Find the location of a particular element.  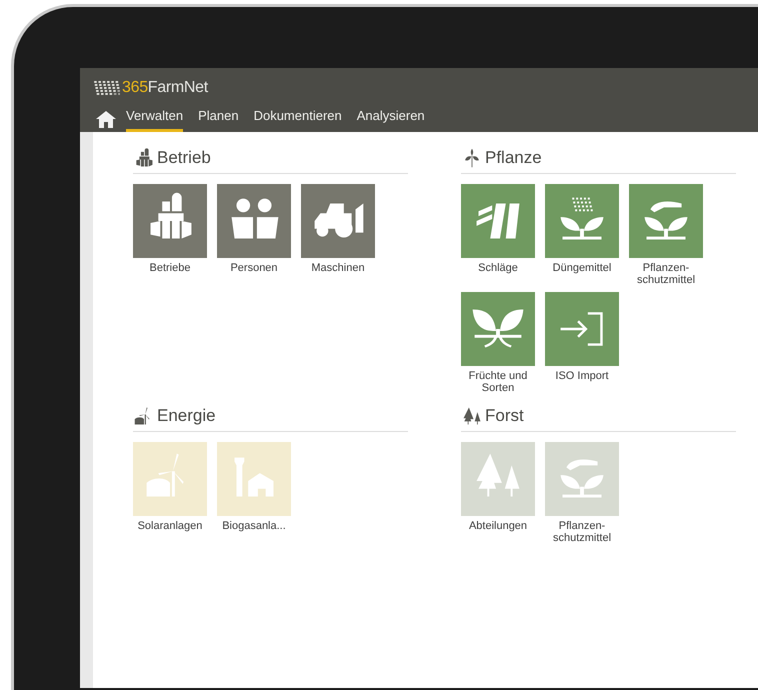

app-logo-text: 365FarmNet is located at coordinates (165, 88).